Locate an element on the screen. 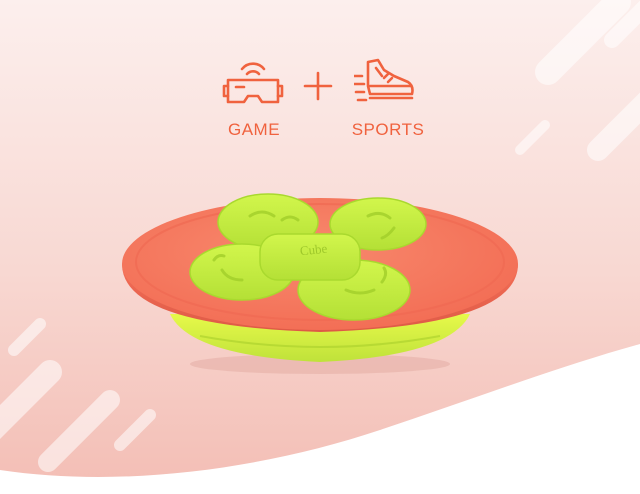 This screenshot has width=640, height=494. board-logo: Cube is located at coordinates (313, 250).